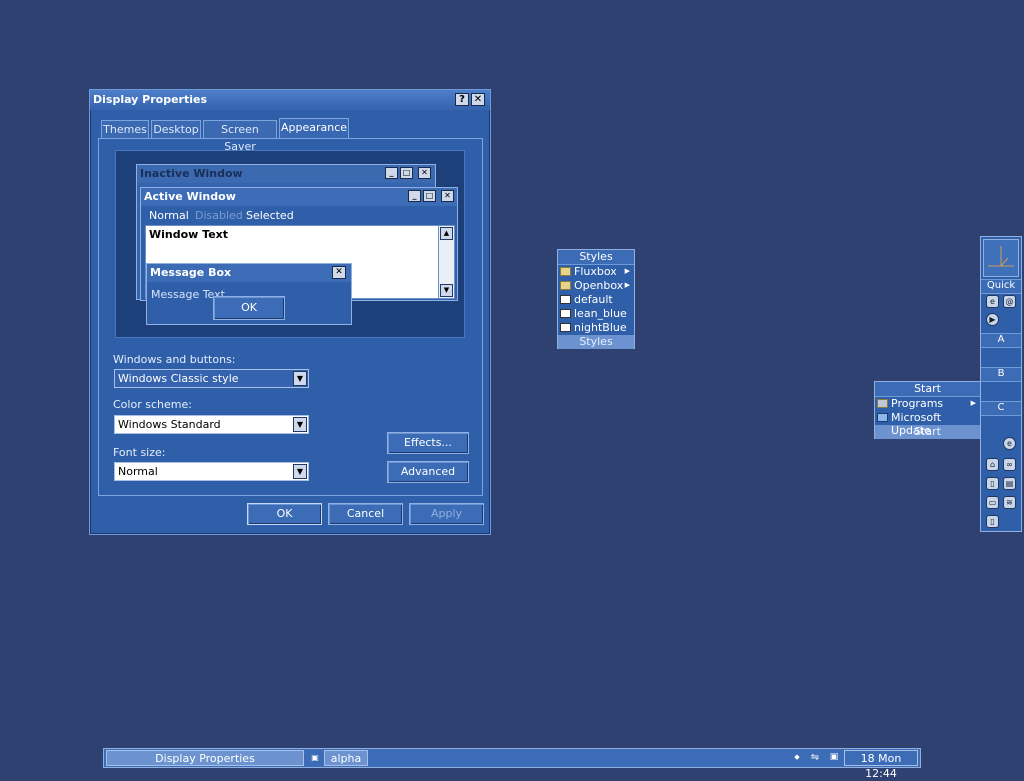 This screenshot has width=1024, height=781. Describe the element at coordinates (169, 424) in the screenshot. I see `color-scheme-value: Windows Standard` at that location.